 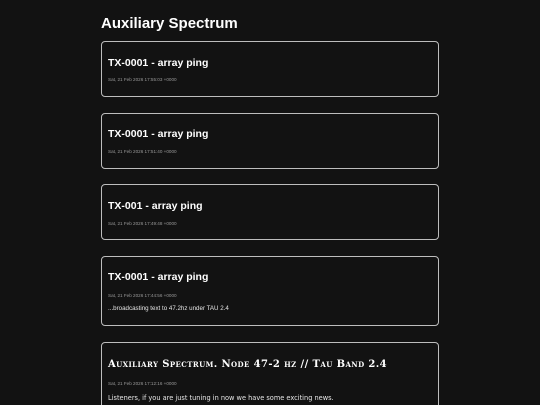 I want to click on page-title: Auxiliary Spectrum, so click(x=169, y=23).